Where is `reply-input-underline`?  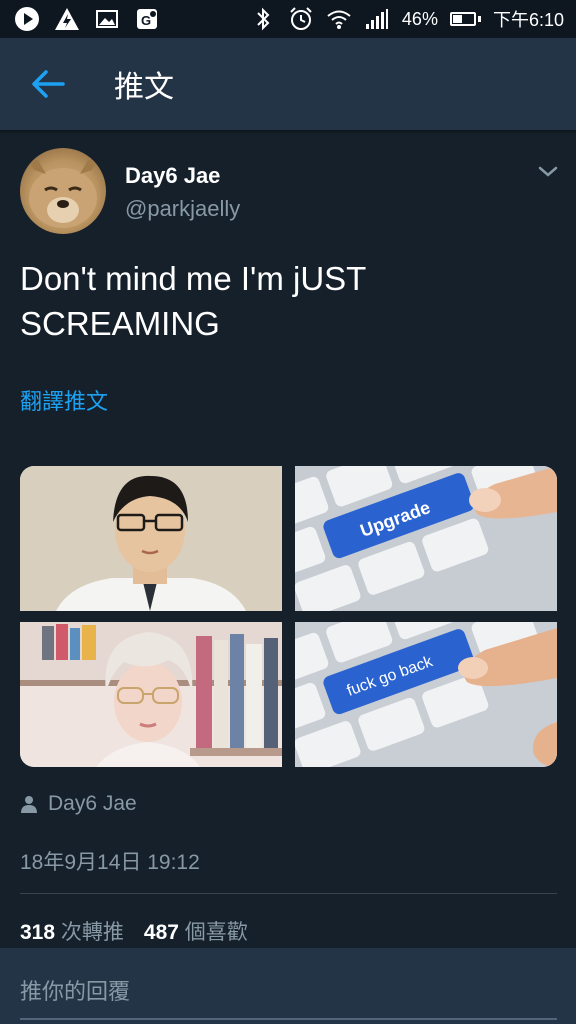
reply-input-underline is located at coordinates (288, 1019).